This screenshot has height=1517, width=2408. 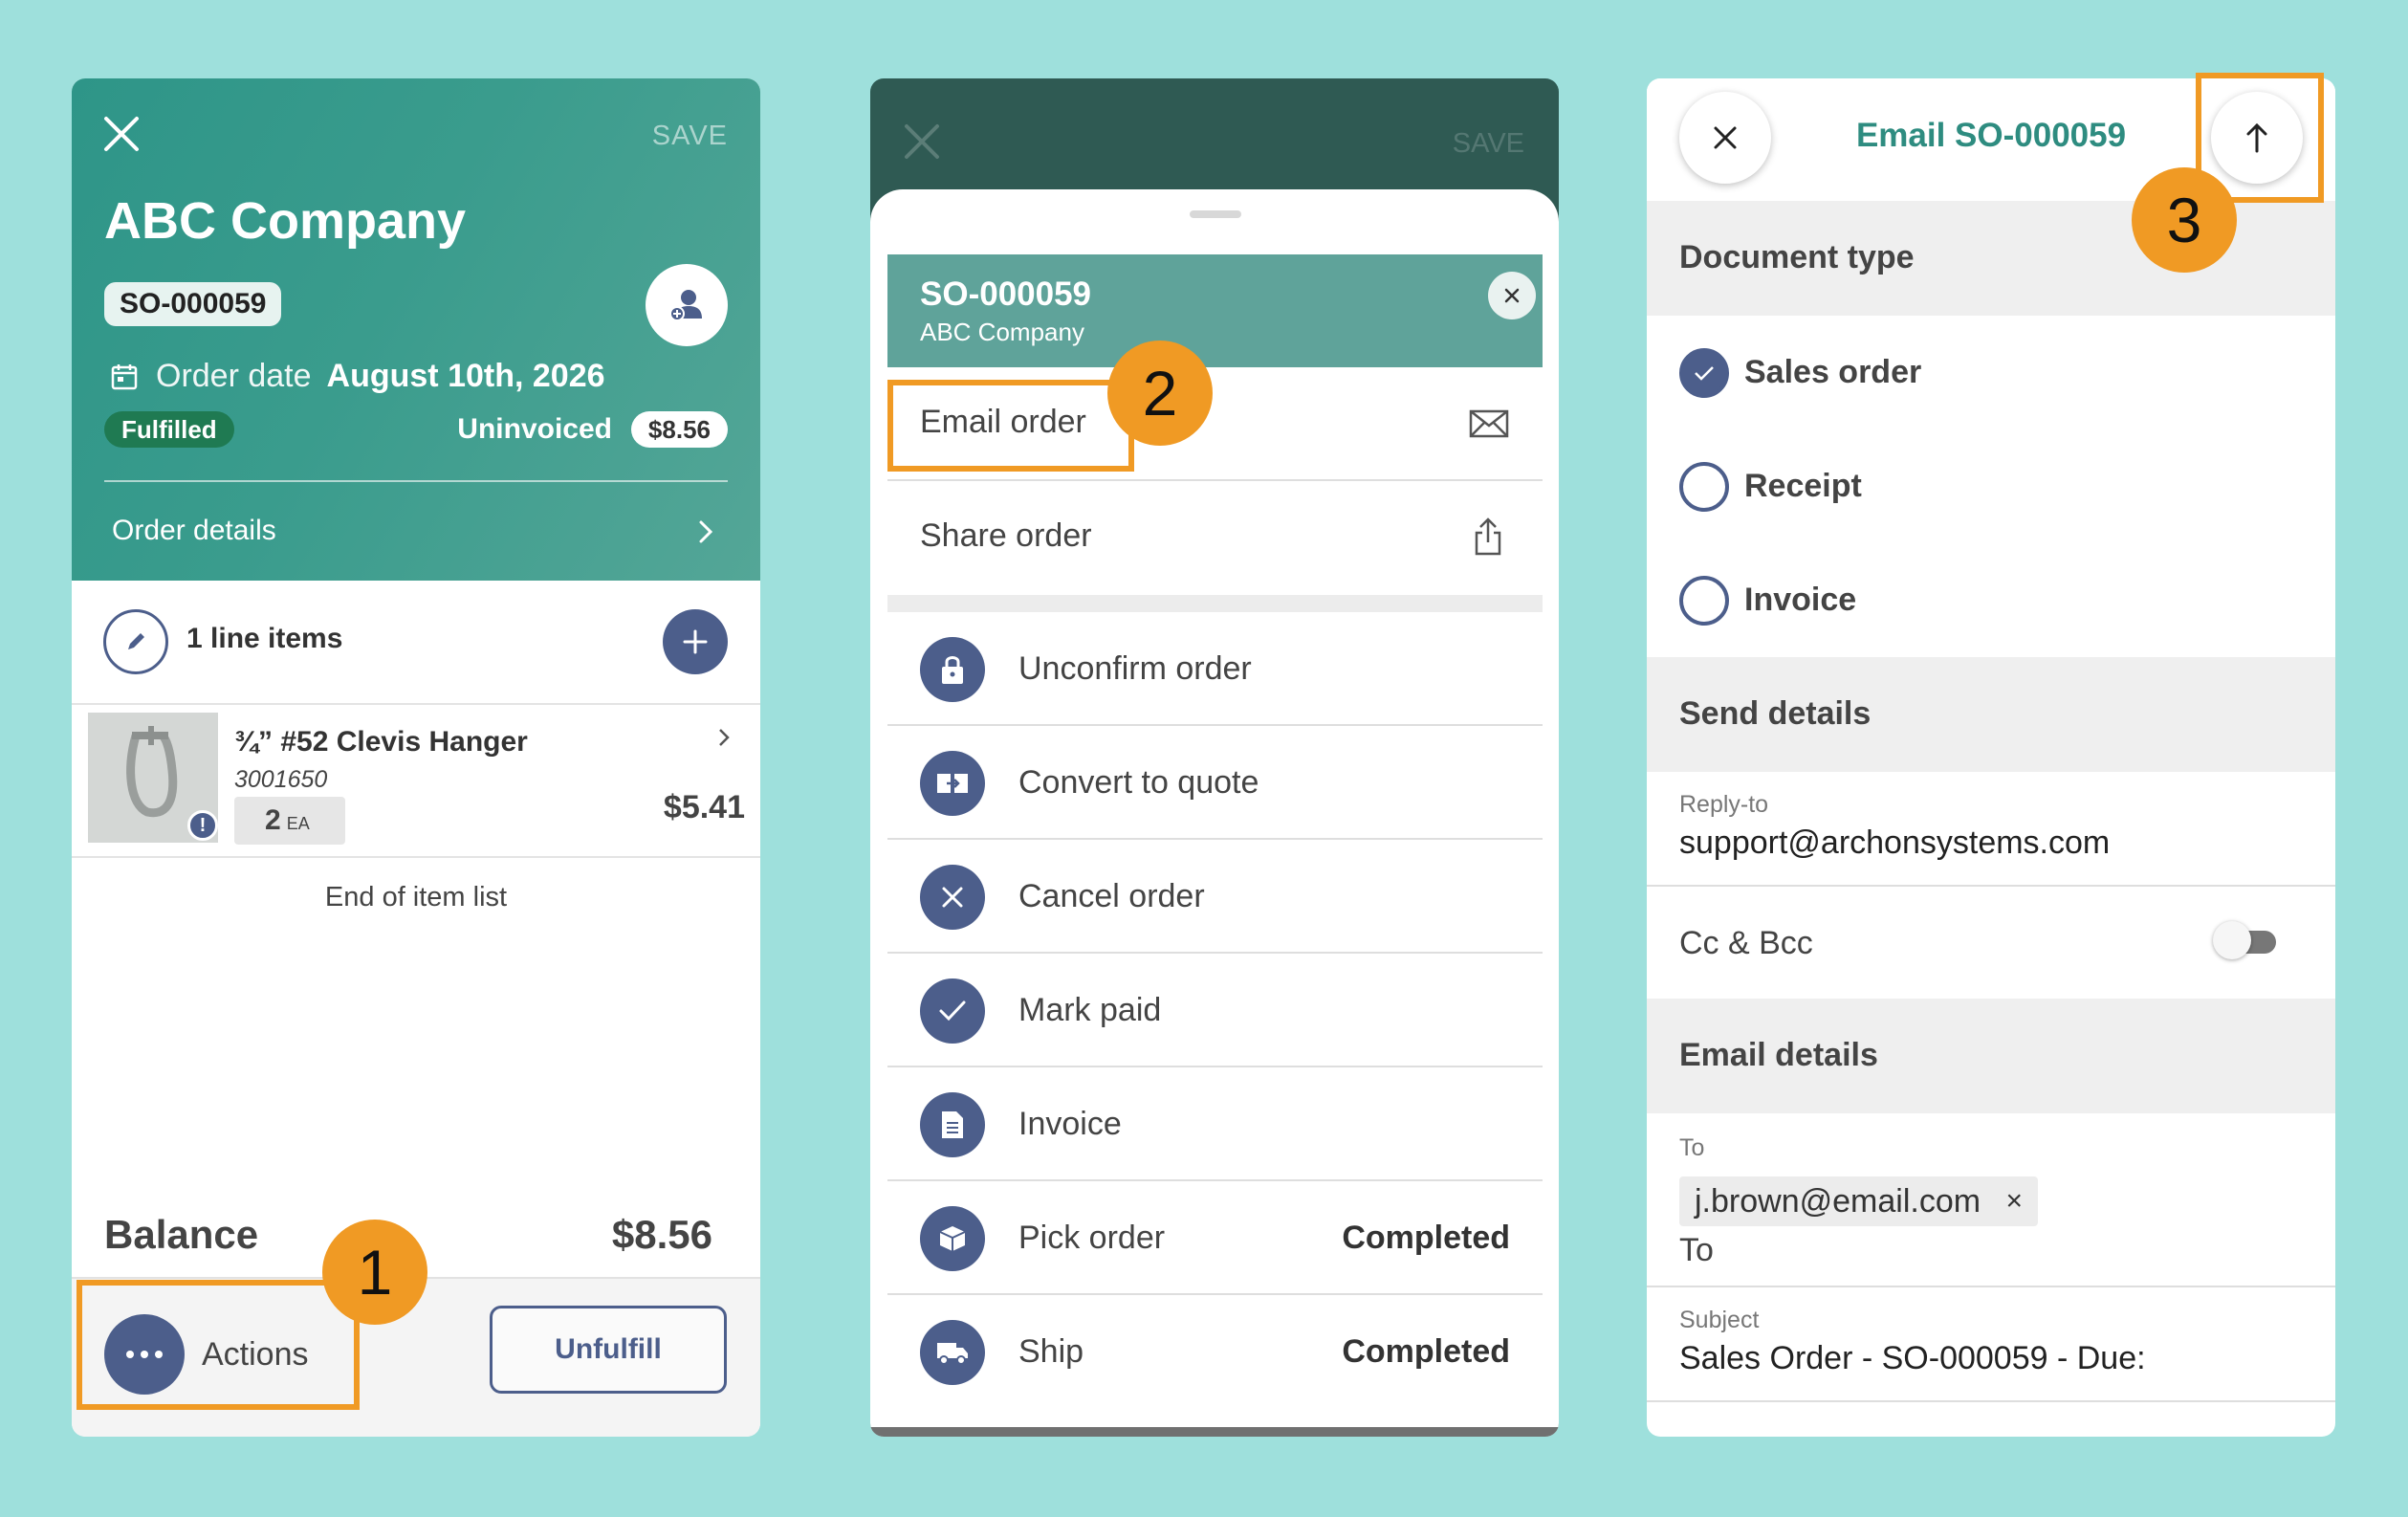 I want to click on balance-value: $8.56, so click(x=661, y=1234).